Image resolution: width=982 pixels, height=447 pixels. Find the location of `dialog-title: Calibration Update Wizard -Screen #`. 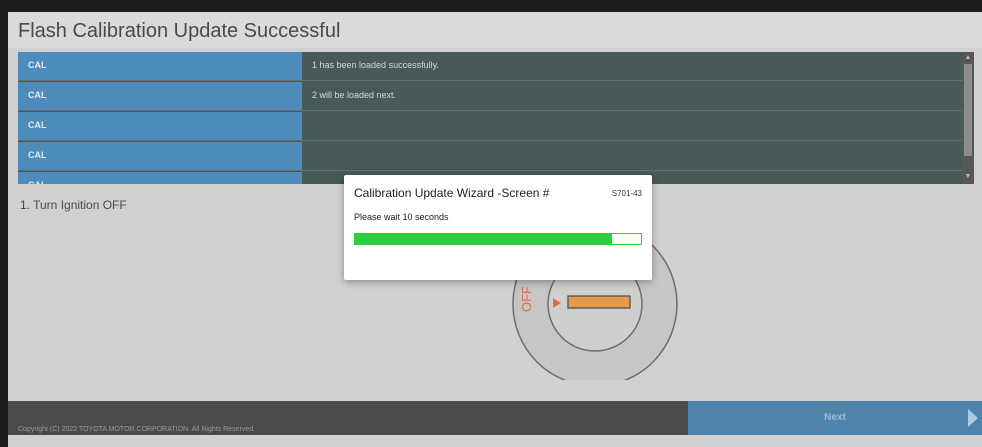

dialog-title: Calibration Update Wizard -Screen # is located at coordinates (452, 193).